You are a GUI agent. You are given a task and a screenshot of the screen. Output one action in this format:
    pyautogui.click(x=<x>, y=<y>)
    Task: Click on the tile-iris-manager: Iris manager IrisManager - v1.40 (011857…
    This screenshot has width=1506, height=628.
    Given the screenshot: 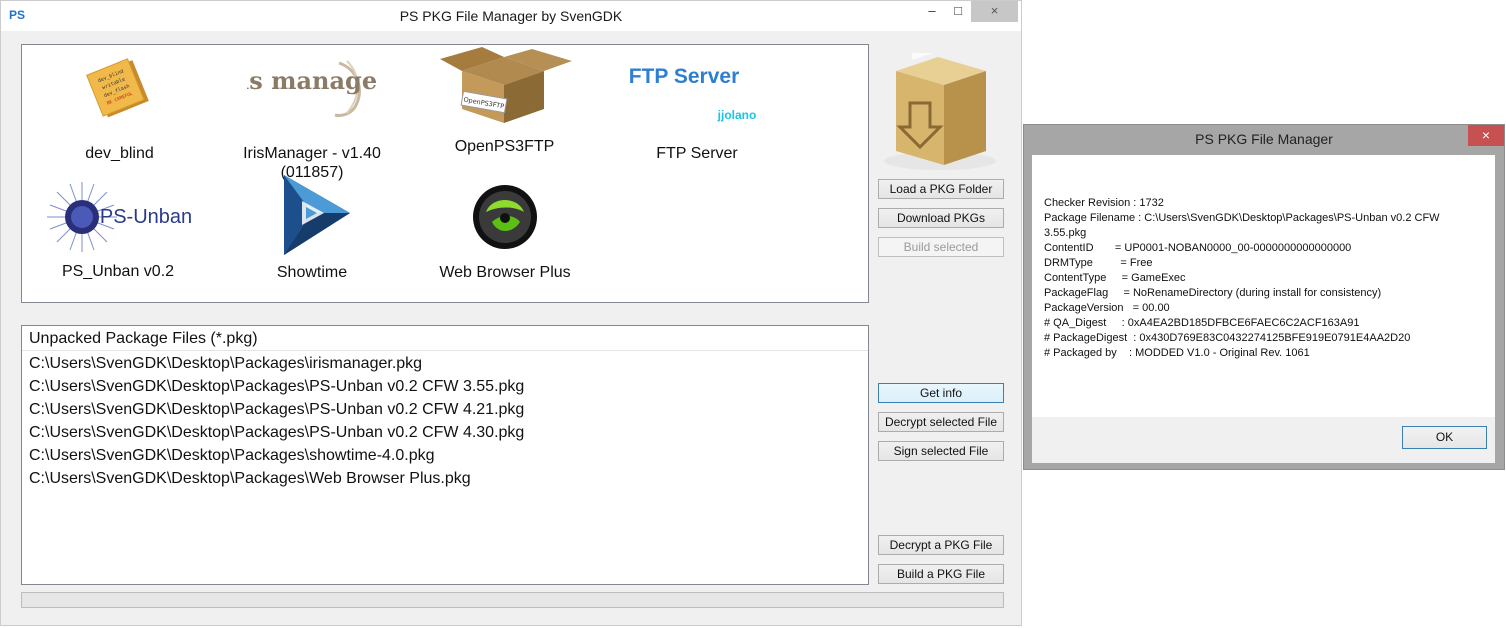 What is the action you would take?
    pyautogui.click(x=312, y=118)
    